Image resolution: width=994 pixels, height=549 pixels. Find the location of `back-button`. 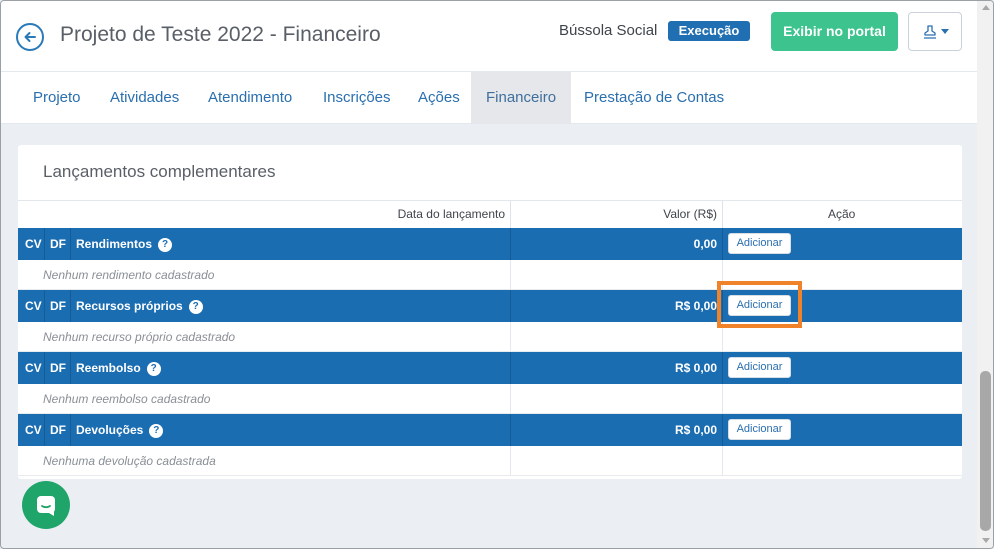

back-button is located at coordinates (30, 37).